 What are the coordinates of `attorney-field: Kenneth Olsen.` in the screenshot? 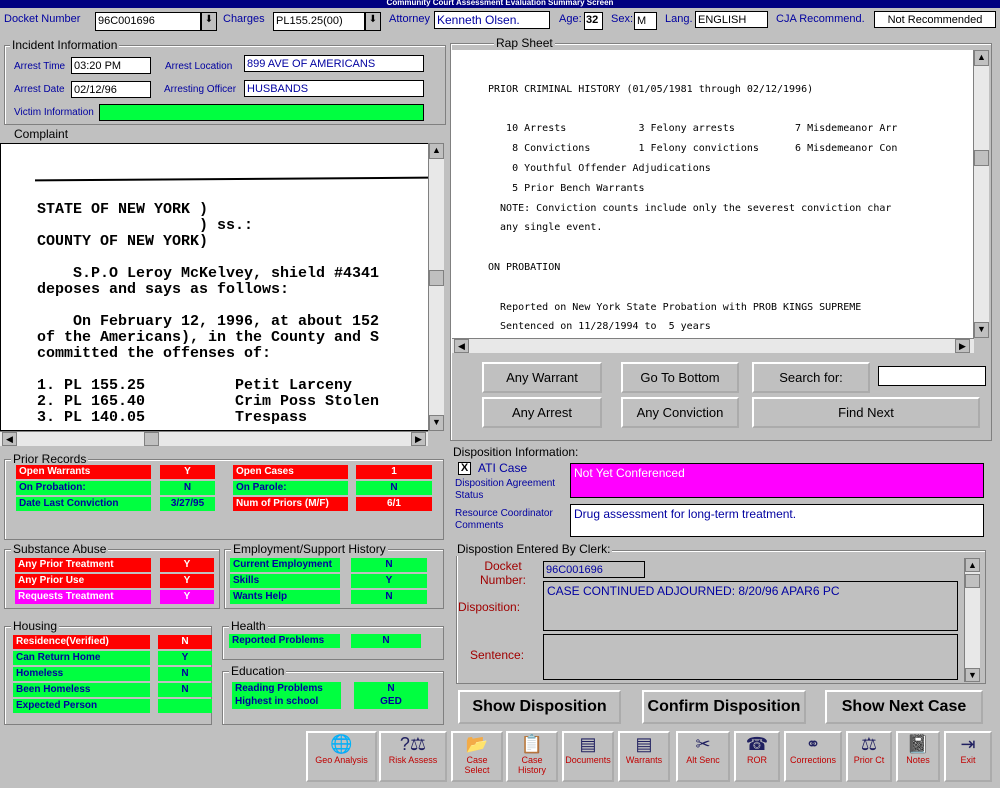 It's located at (492, 20).